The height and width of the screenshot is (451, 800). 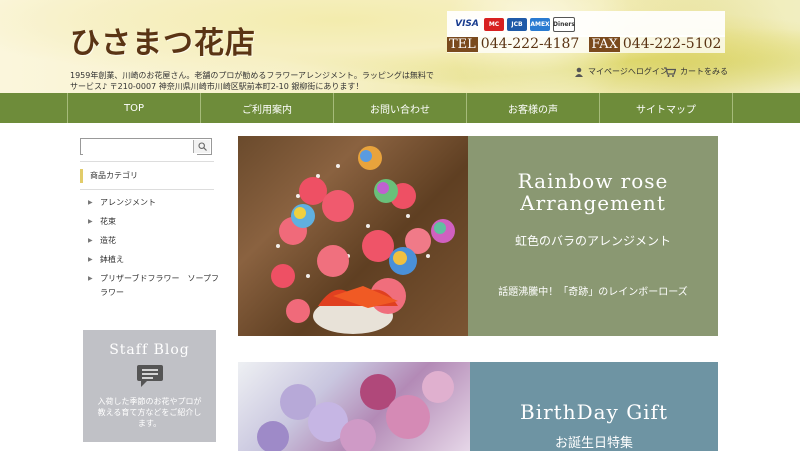 I want to click on amex-card-icon: AMEX, so click(x=540, y=24).